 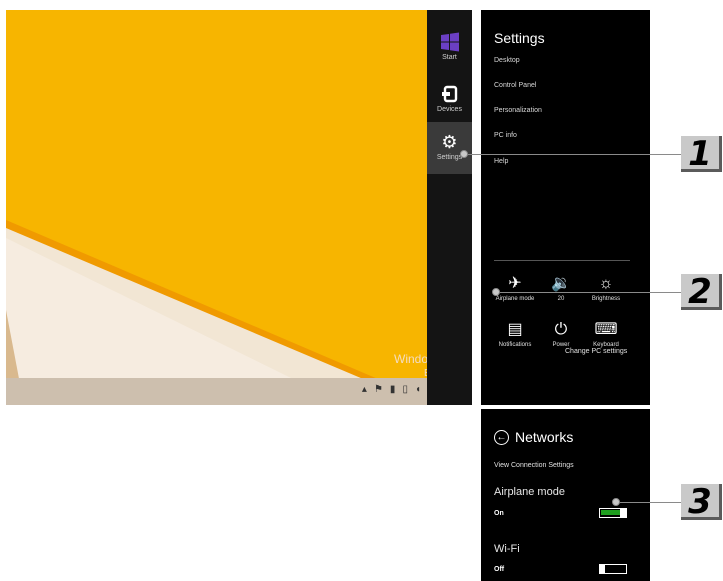 I want to click on back-arrow-icon: ←, so click(x=501, y=437).